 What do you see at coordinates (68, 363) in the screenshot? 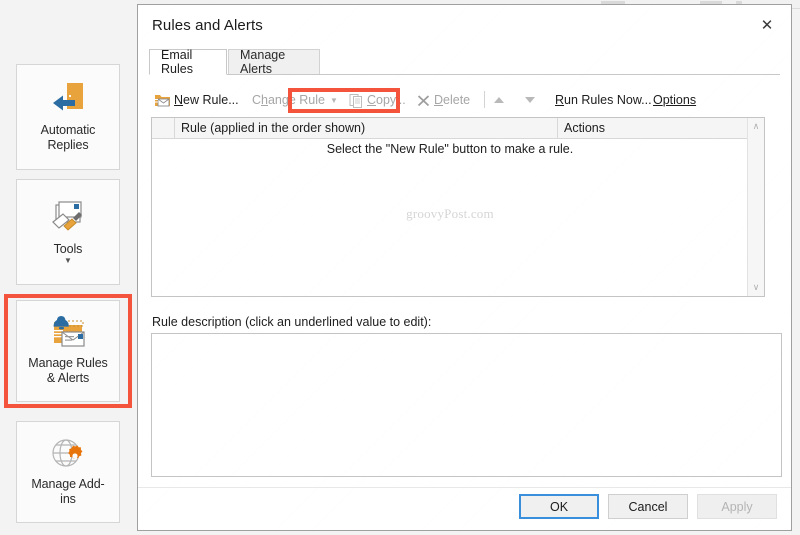
I see `sidebar-item-label: Manage Rules` at bounding box center [68, 363].